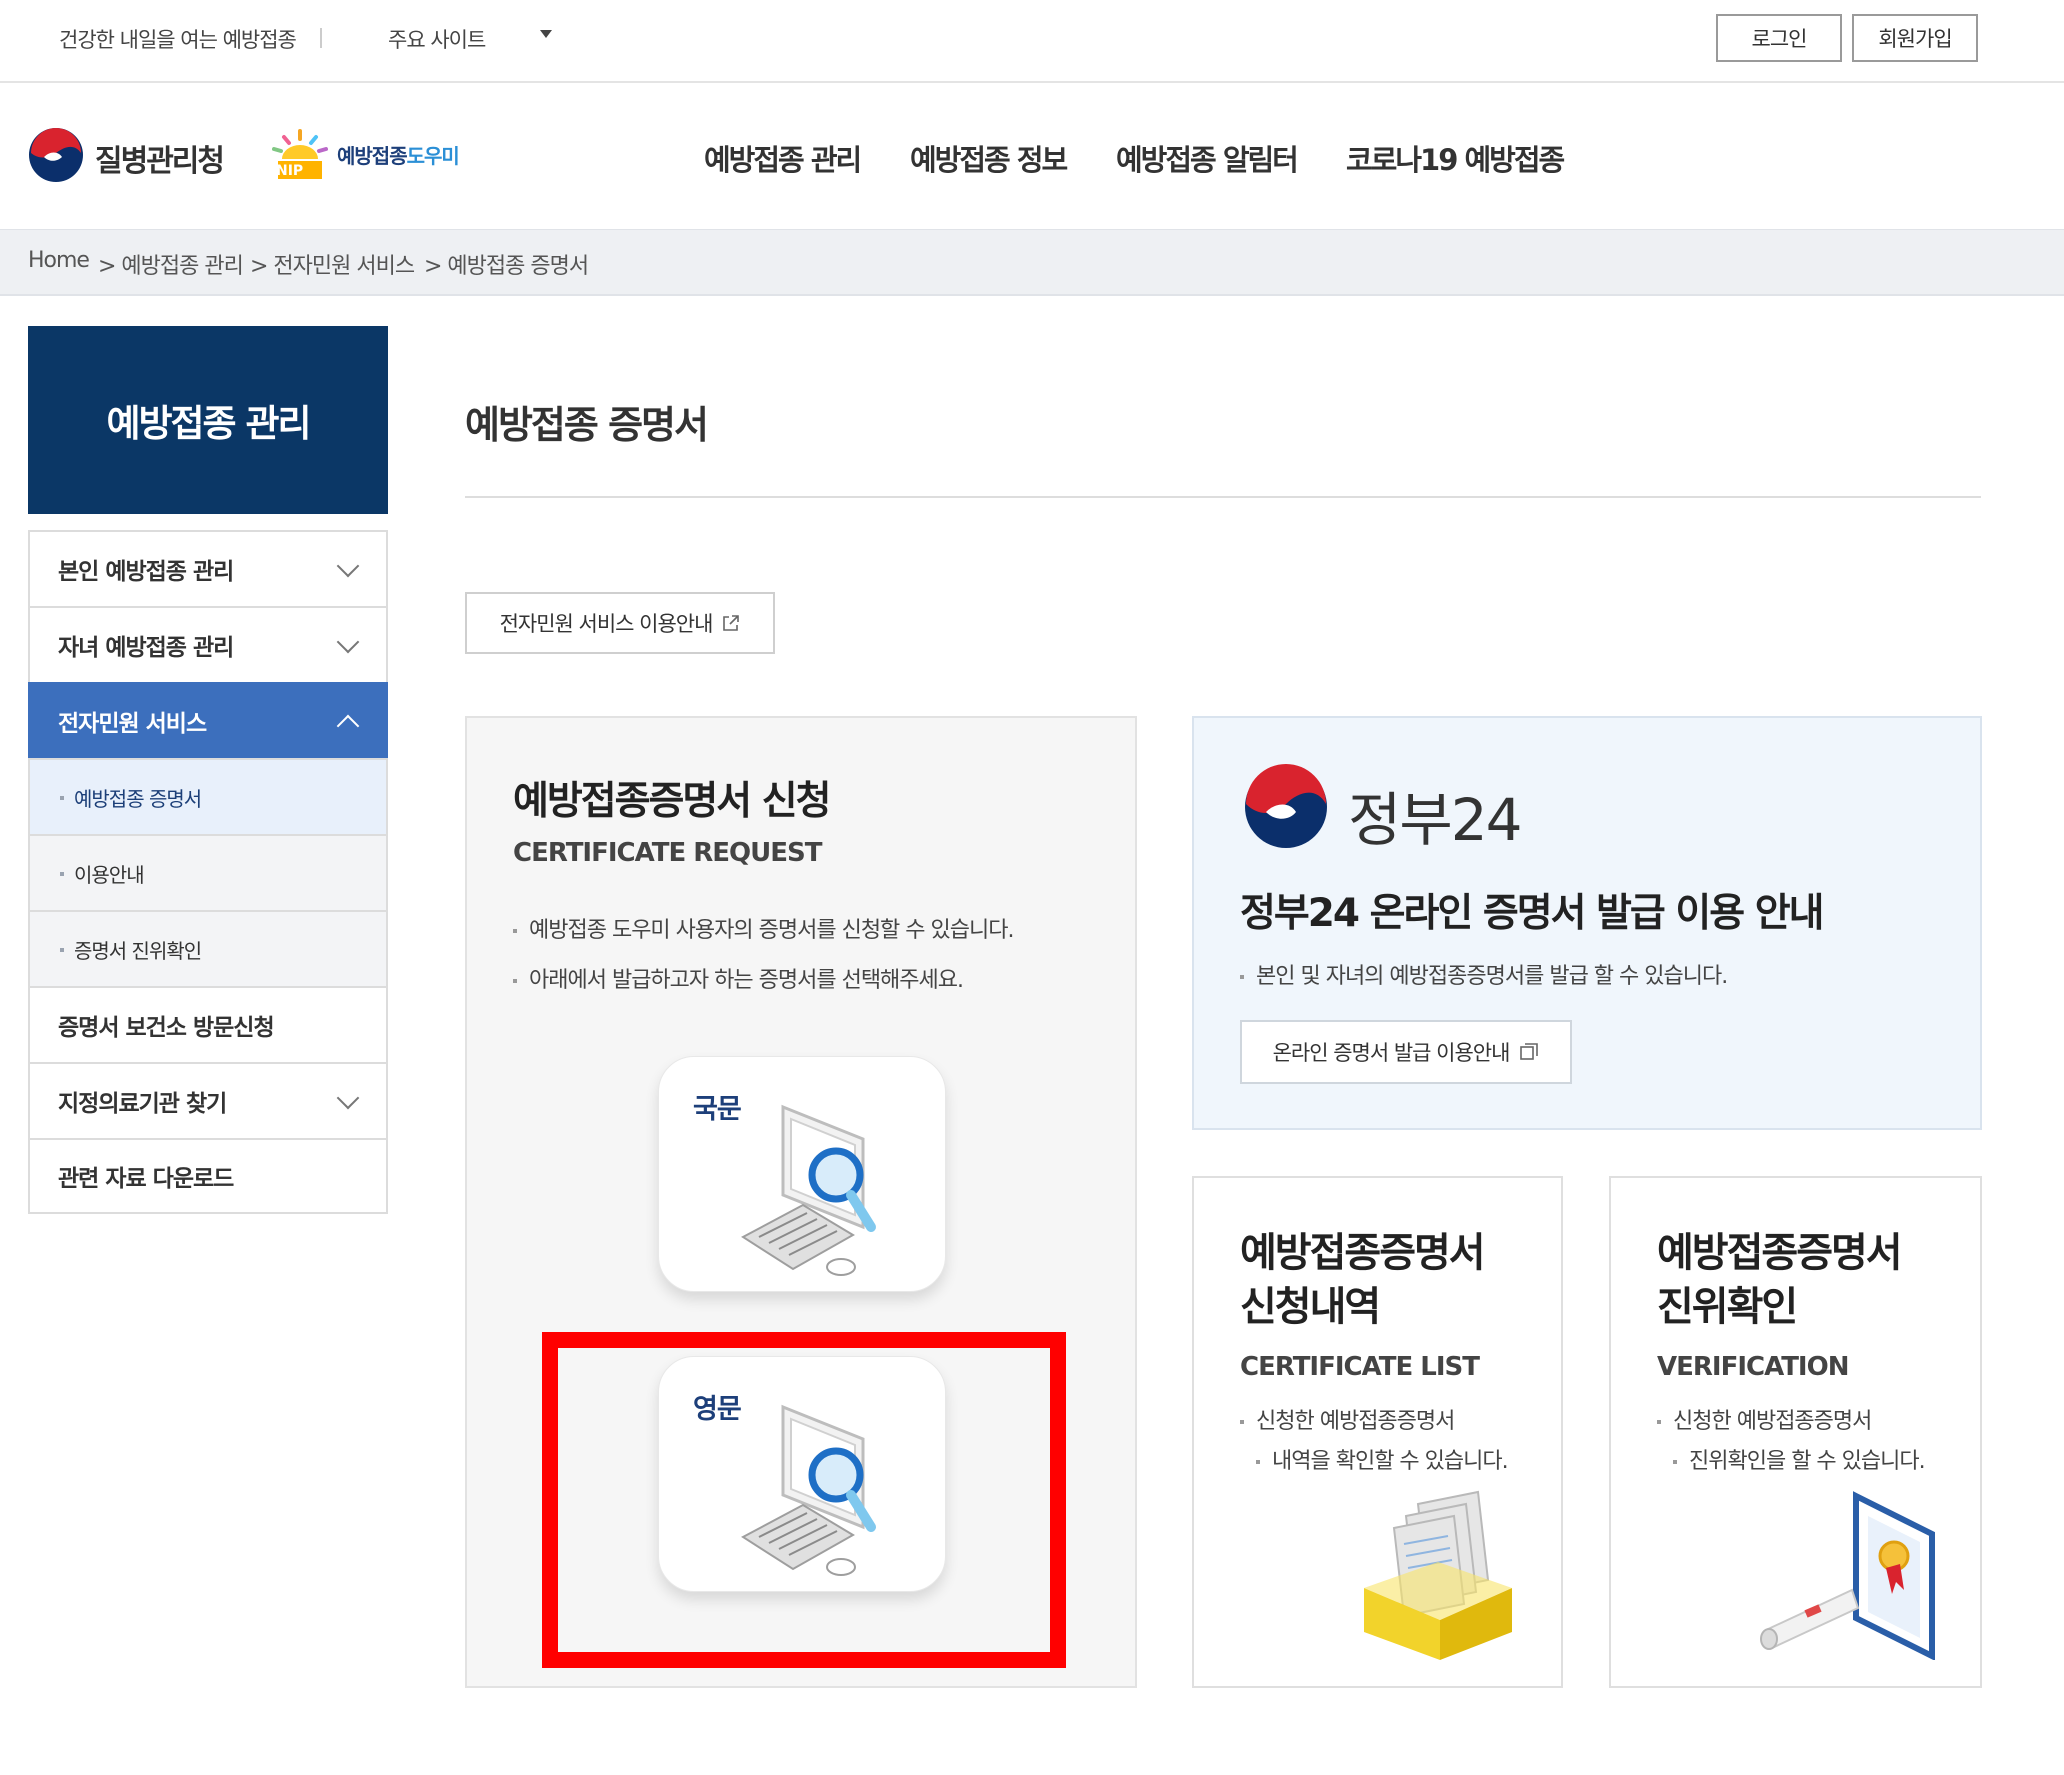  I want to click on list-card-subtitle: CERTIFICATE LIST, so click(1360, 1367).